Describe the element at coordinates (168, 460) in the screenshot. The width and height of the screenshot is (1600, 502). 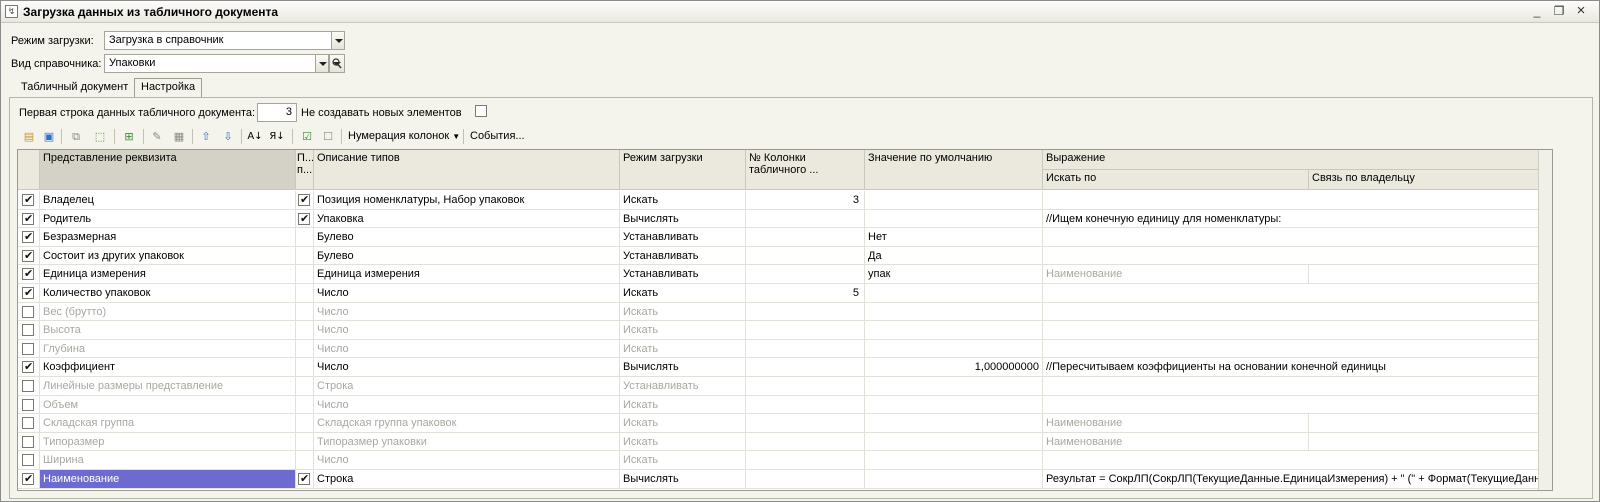
I see `row-name: Ширина` at that location.